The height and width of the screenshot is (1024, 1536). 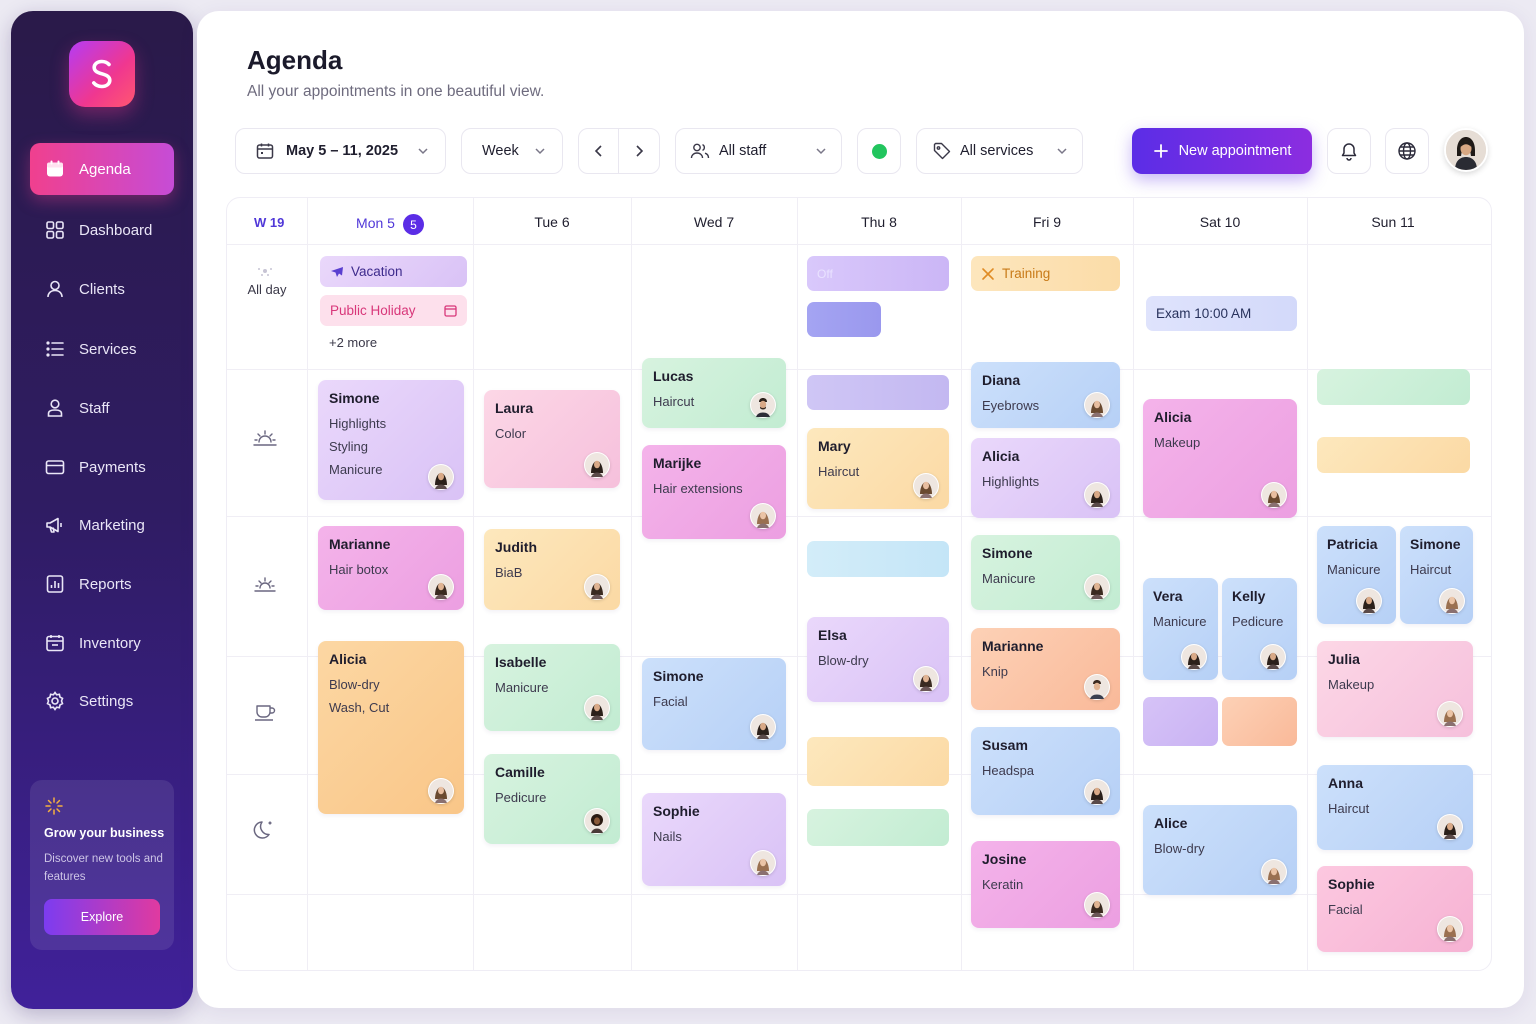 I want to click on coffee-icon, so click(x=265, y=710).